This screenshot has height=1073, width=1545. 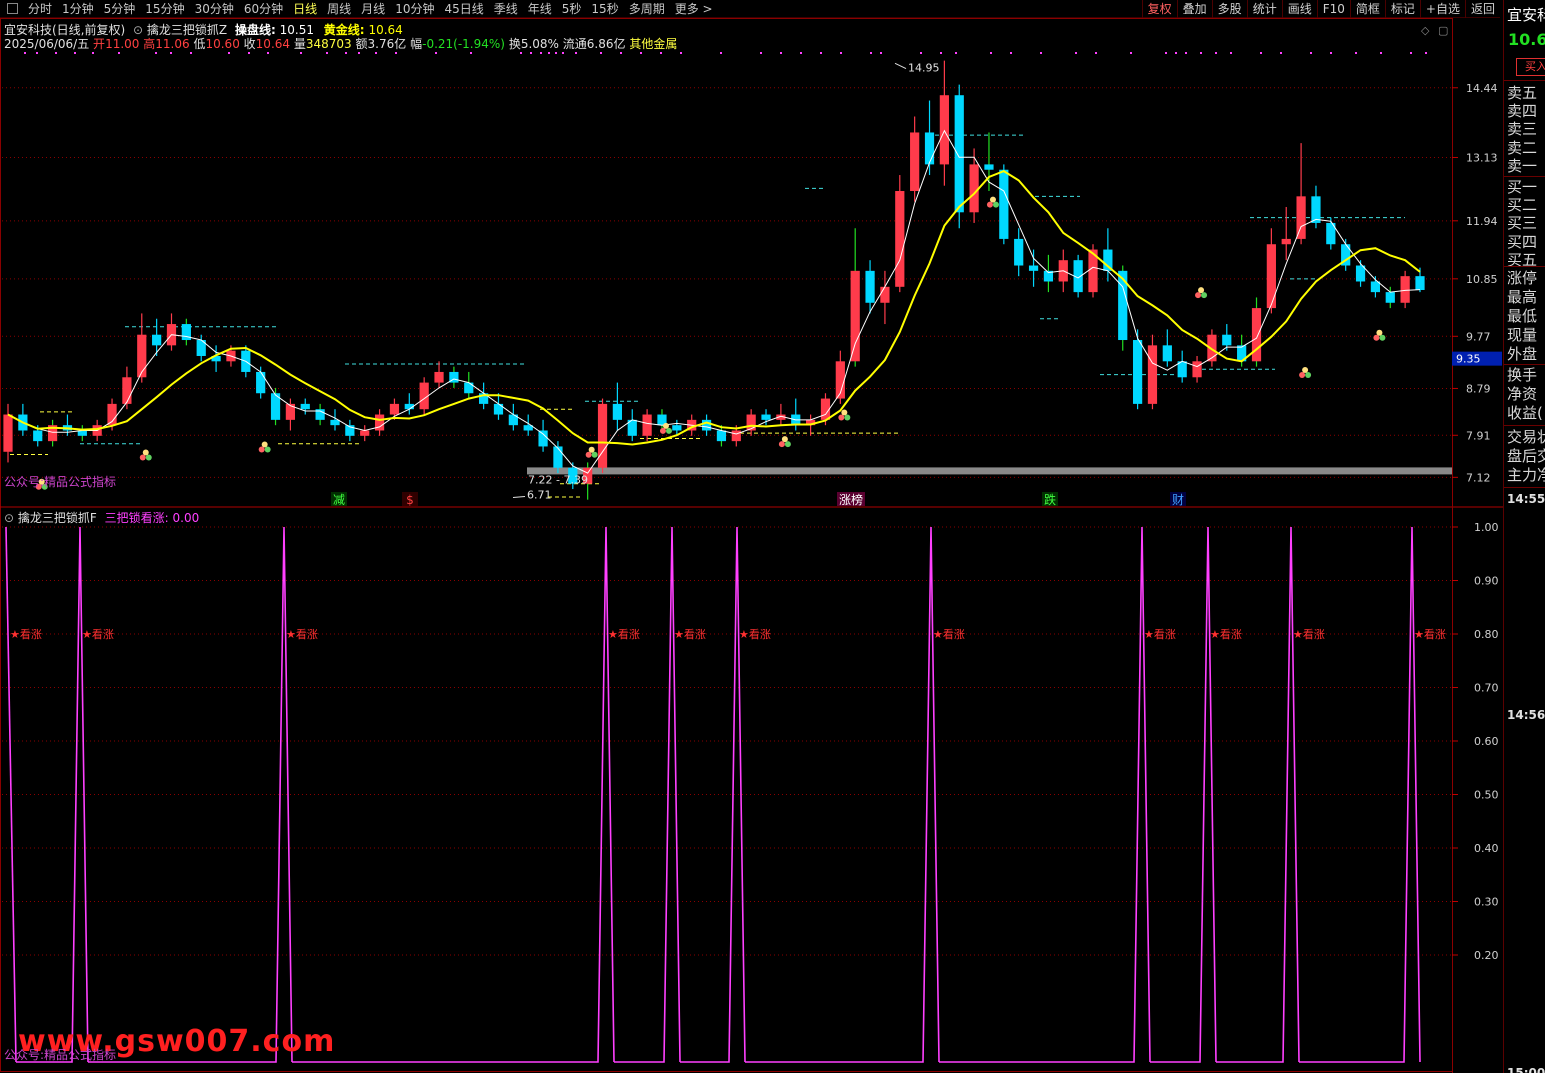 What do you see at coordinates (572, 9) in the screenshot?
I see `period-tab: 5秒` at bounding box center [572, 9].